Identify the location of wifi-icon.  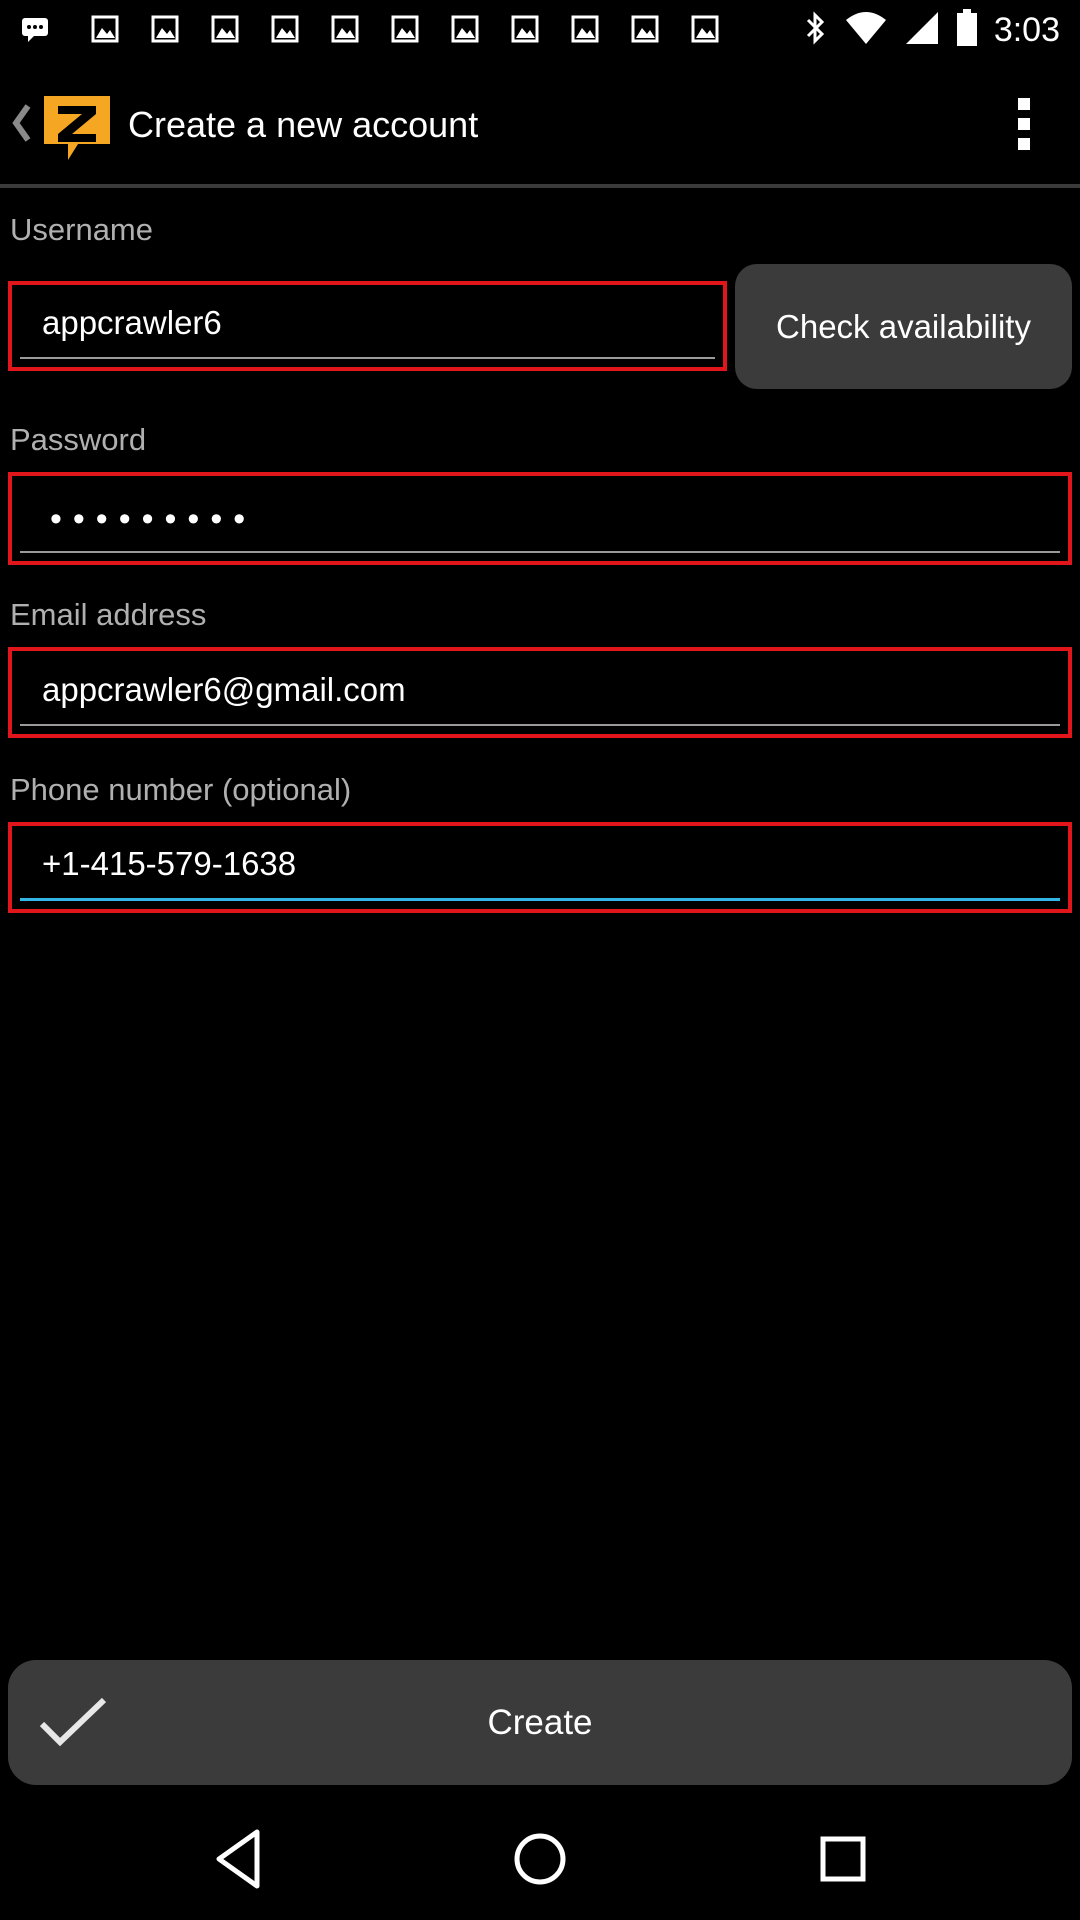
(866, 30).